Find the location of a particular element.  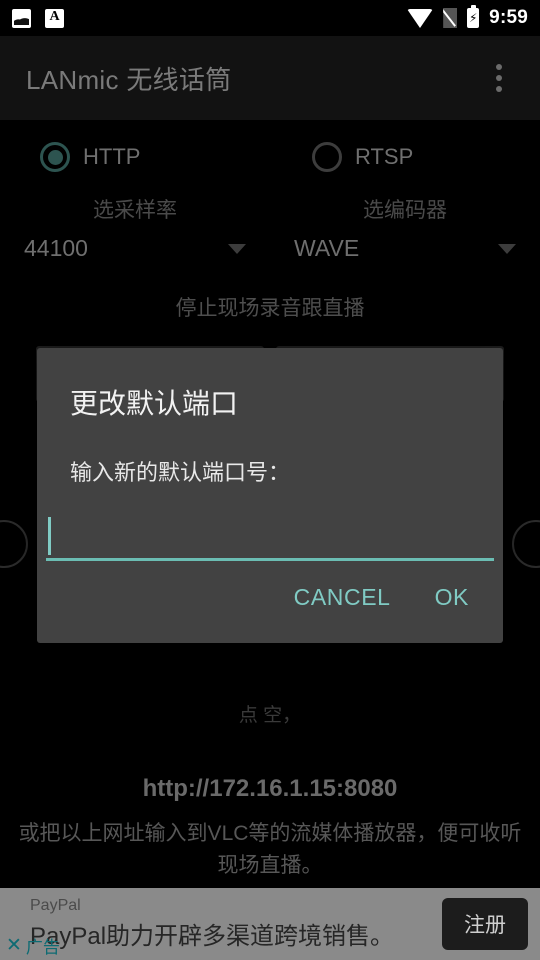

status-bar-system: 9:59 is located at coordinates (467, 17).